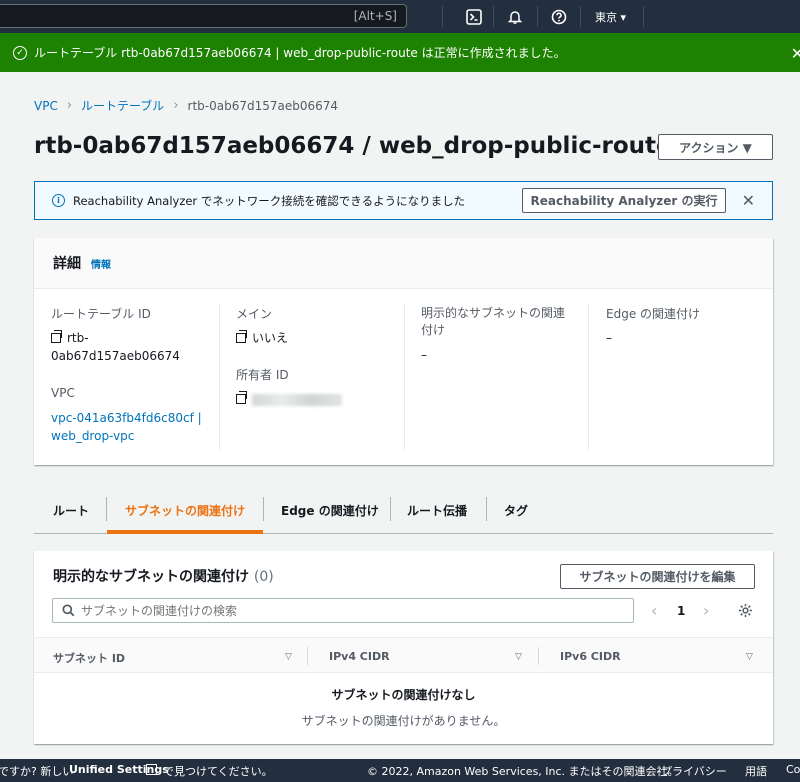  I want to click on privacy-link: プライバシー, so click(694, 771).